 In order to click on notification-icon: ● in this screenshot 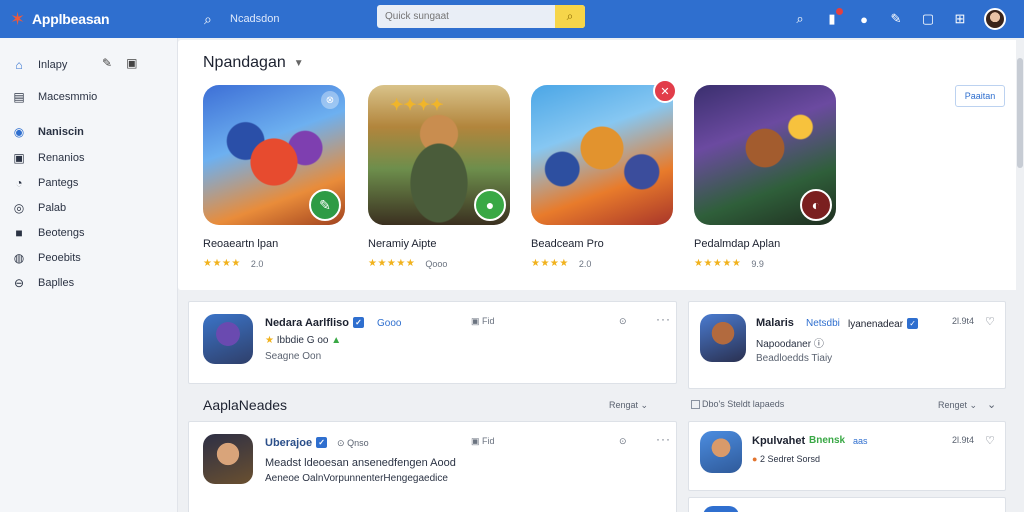, I will do `click(864, 19)`.